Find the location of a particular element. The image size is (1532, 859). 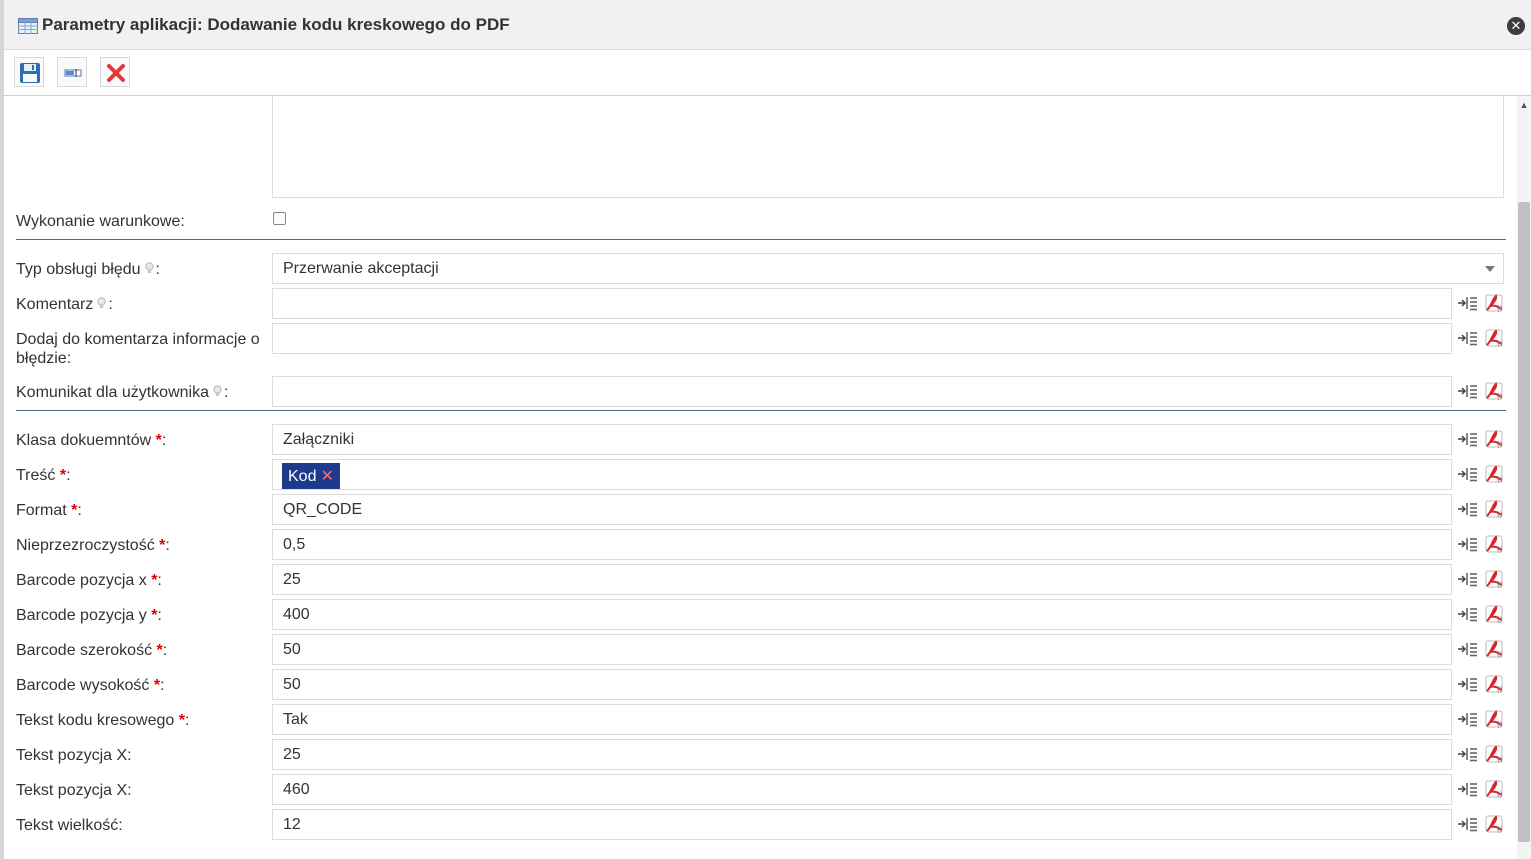

description-textarea is located at coordinates (888, 147).